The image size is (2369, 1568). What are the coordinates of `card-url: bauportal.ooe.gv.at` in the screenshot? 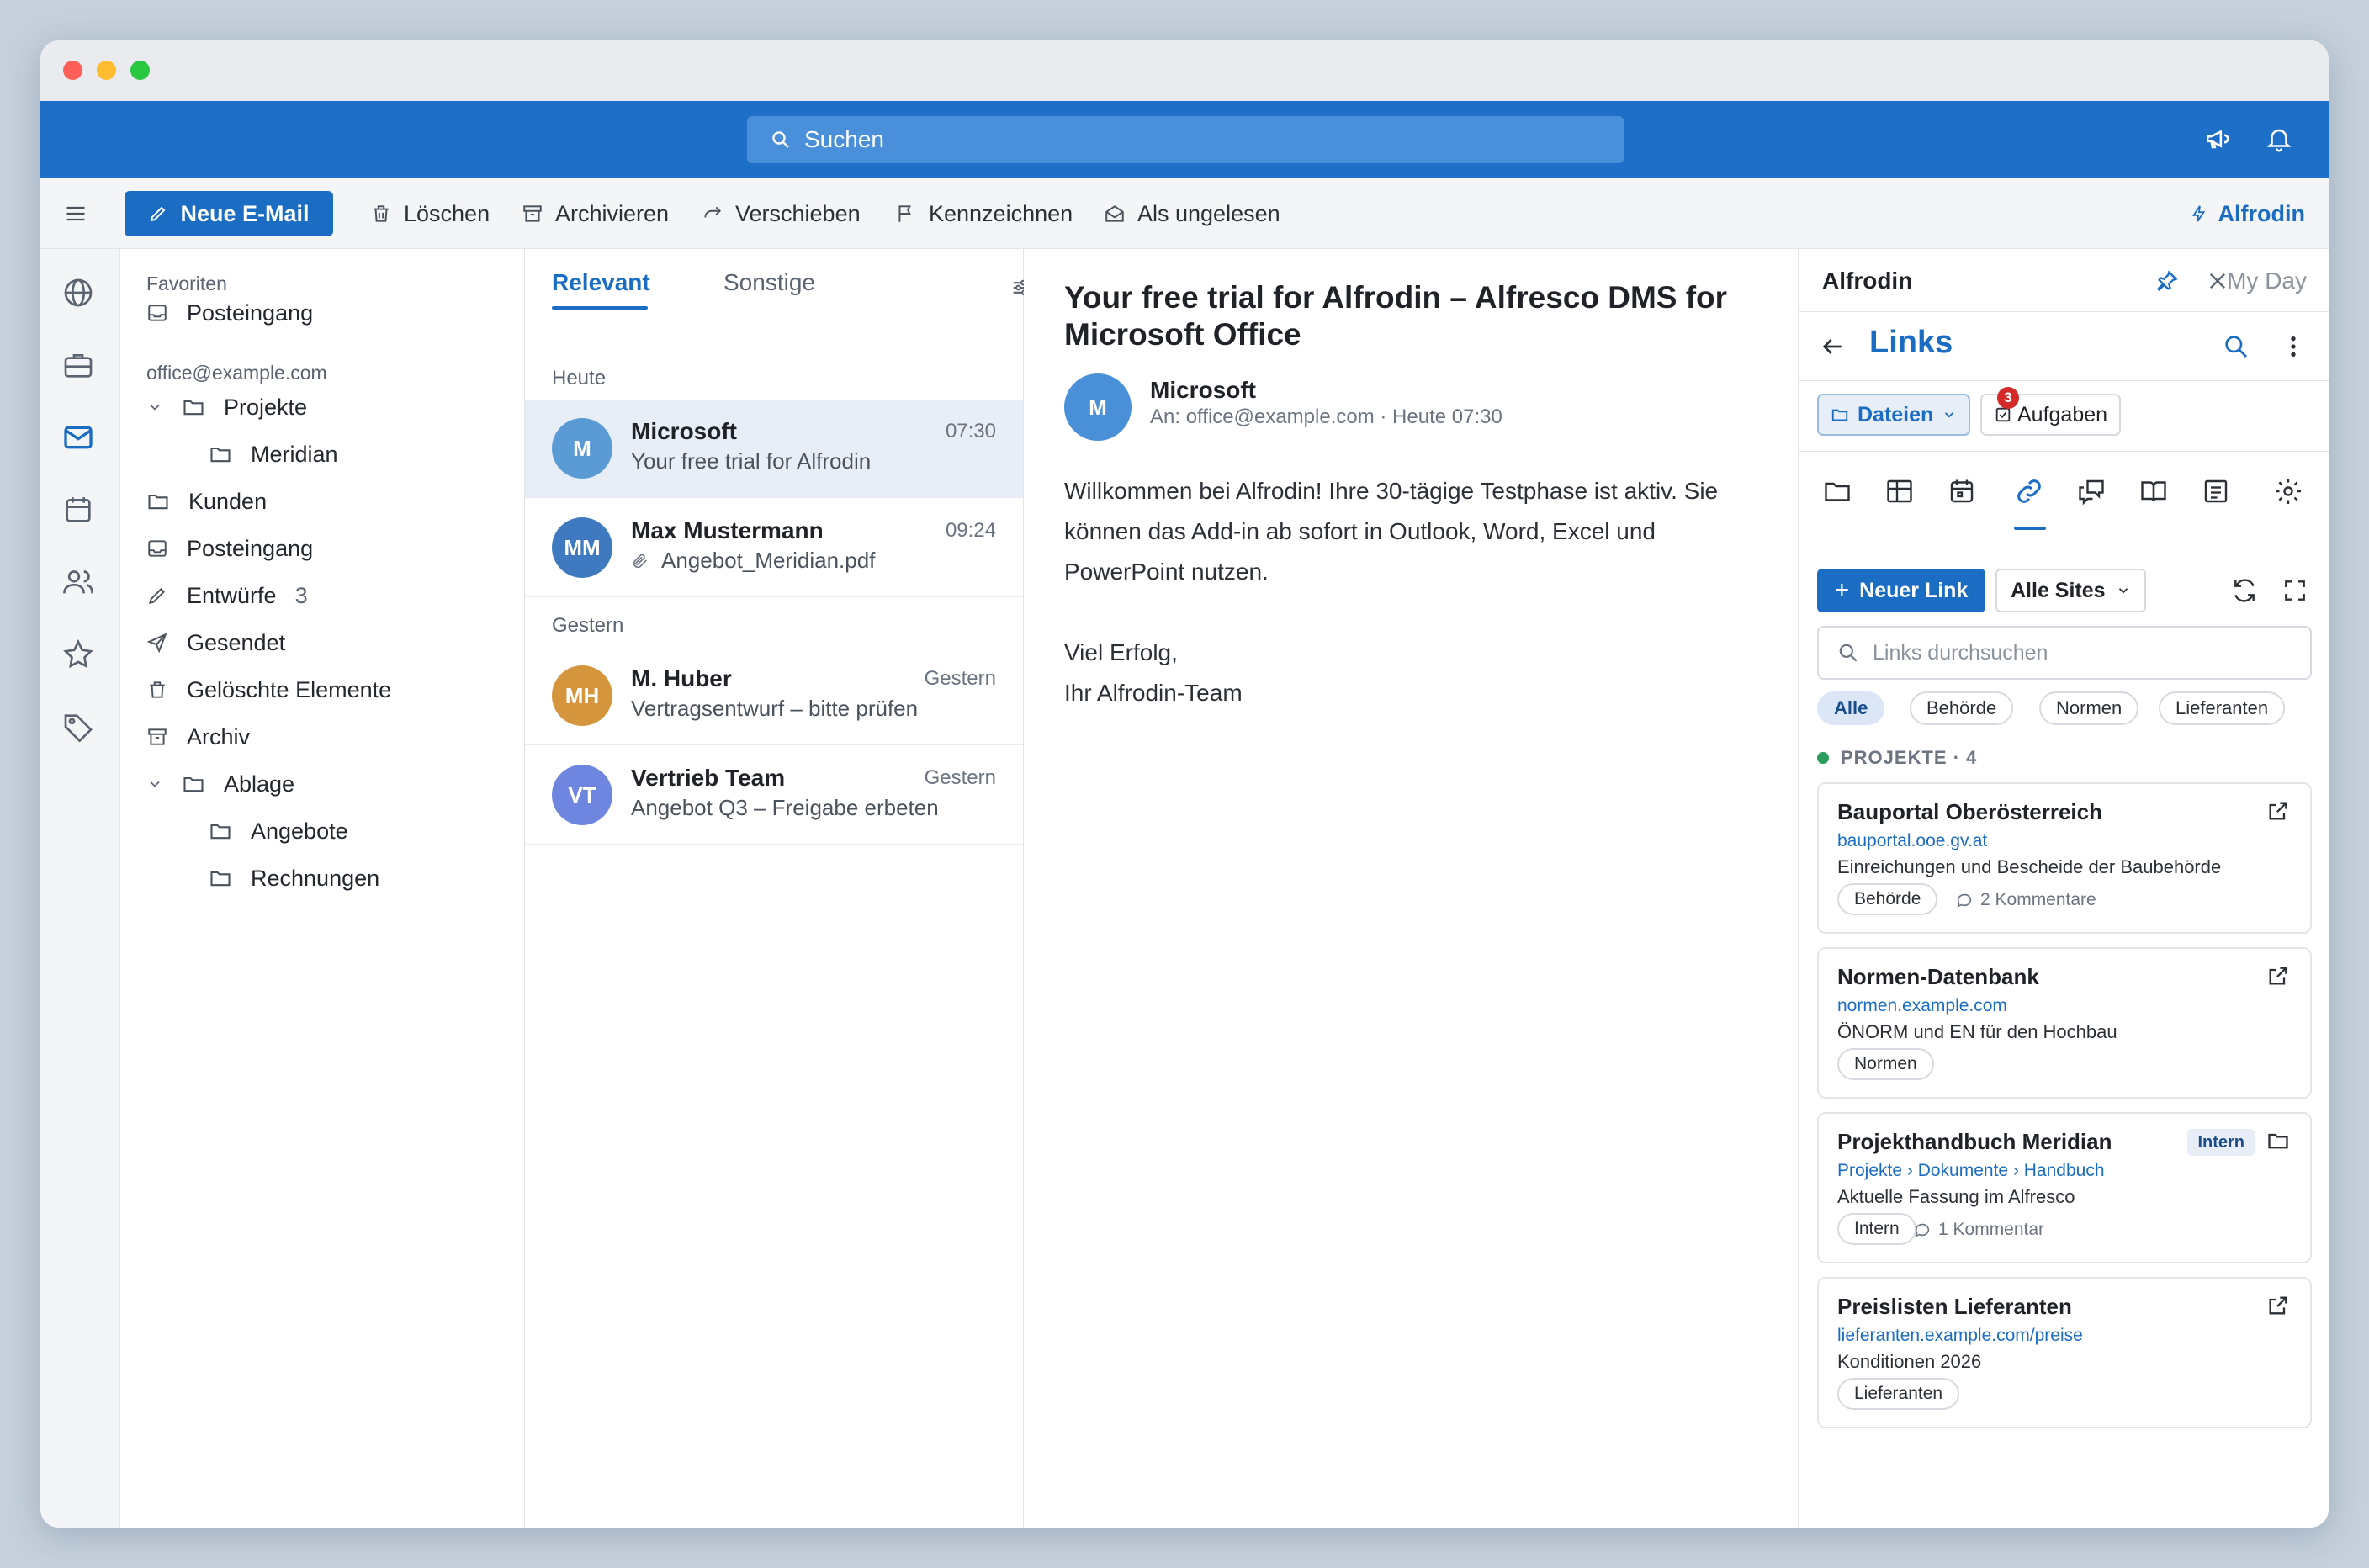 It's located at (1912, 841).